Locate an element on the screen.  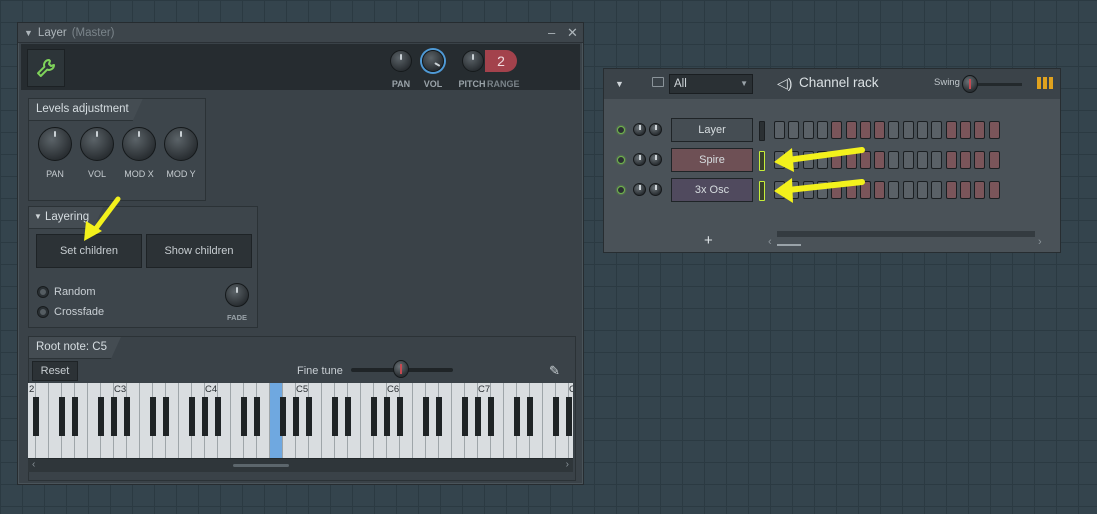
mod-x-knob is located at coordinates (139, 144).